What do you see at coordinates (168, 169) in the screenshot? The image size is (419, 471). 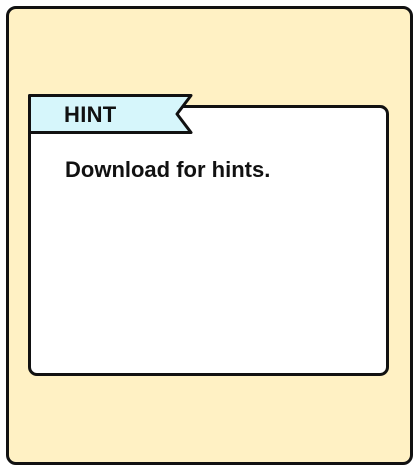 I see `hint-message: Download for hints.` at bounding box center [168, 169].